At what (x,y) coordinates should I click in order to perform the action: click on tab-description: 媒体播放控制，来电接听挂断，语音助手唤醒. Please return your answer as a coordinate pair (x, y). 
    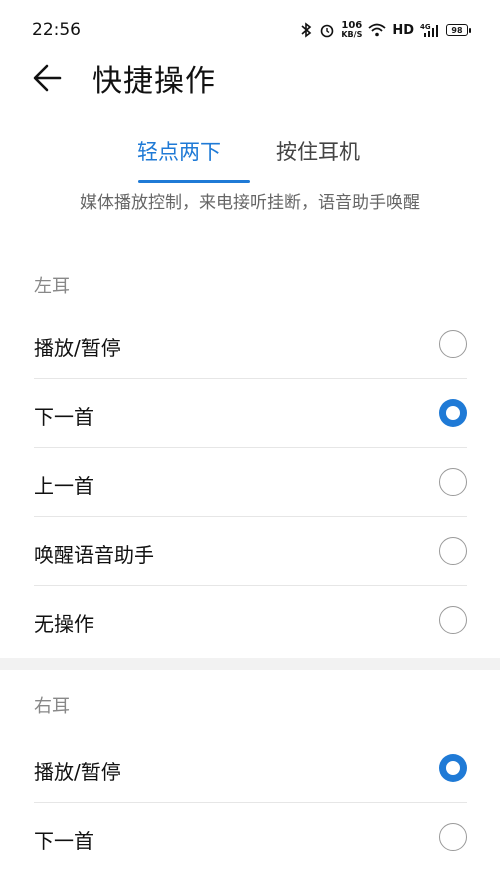
    Looking at the image, I should click on (250, 203).